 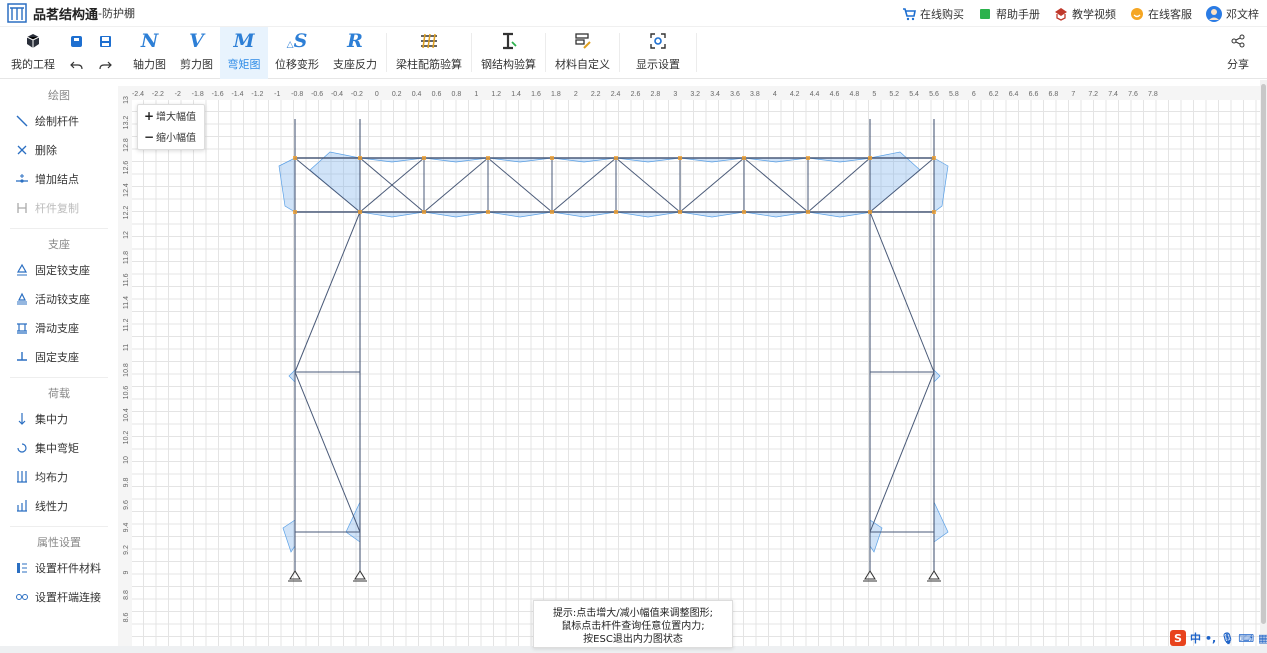 I want to click on sidebar-item: 集中力, so click(x=59, y=418).